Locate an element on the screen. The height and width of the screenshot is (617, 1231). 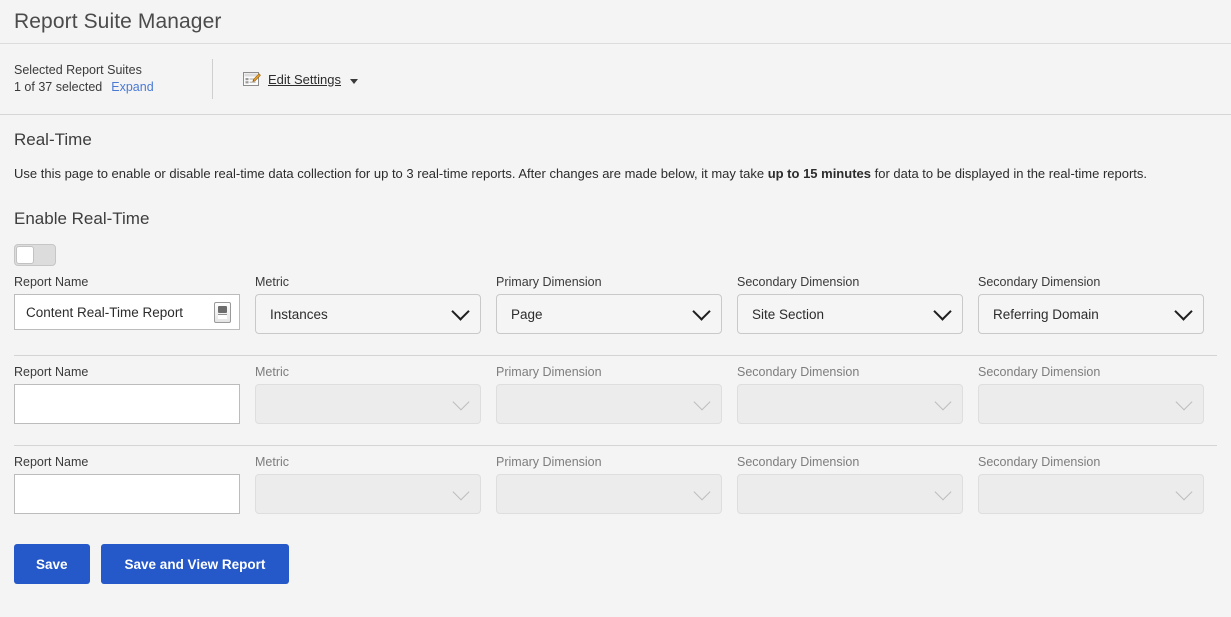
metric-label-3: Metric is located at coordinates (272, 462).